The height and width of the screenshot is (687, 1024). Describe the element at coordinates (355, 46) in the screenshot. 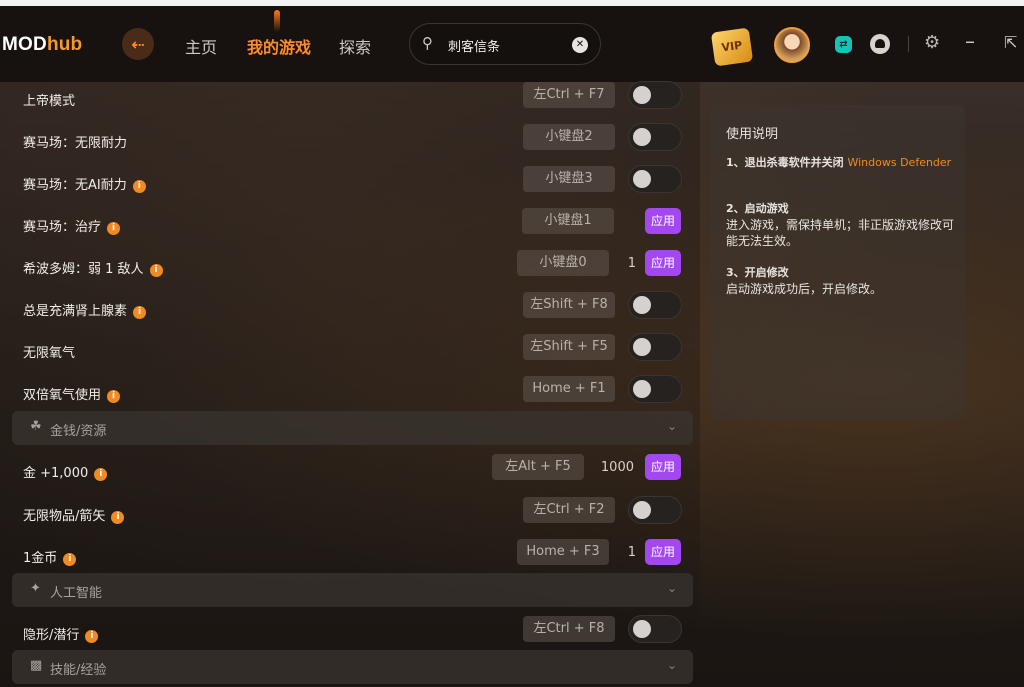

I see `nav-explore: 探索` at that location.